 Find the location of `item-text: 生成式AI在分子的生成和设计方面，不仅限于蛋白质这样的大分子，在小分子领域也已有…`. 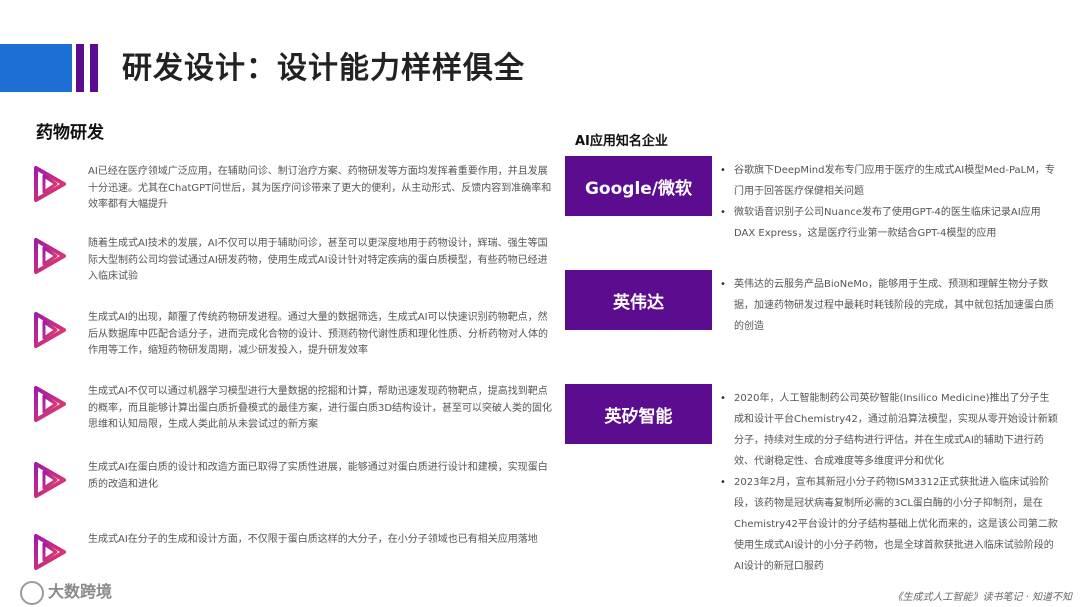

item-text: 生成式AI在分子的生成和设计方面，不仅限于蛋白质这样的大分子，在小分子领域也已有… is located at coordinates (313, 539).